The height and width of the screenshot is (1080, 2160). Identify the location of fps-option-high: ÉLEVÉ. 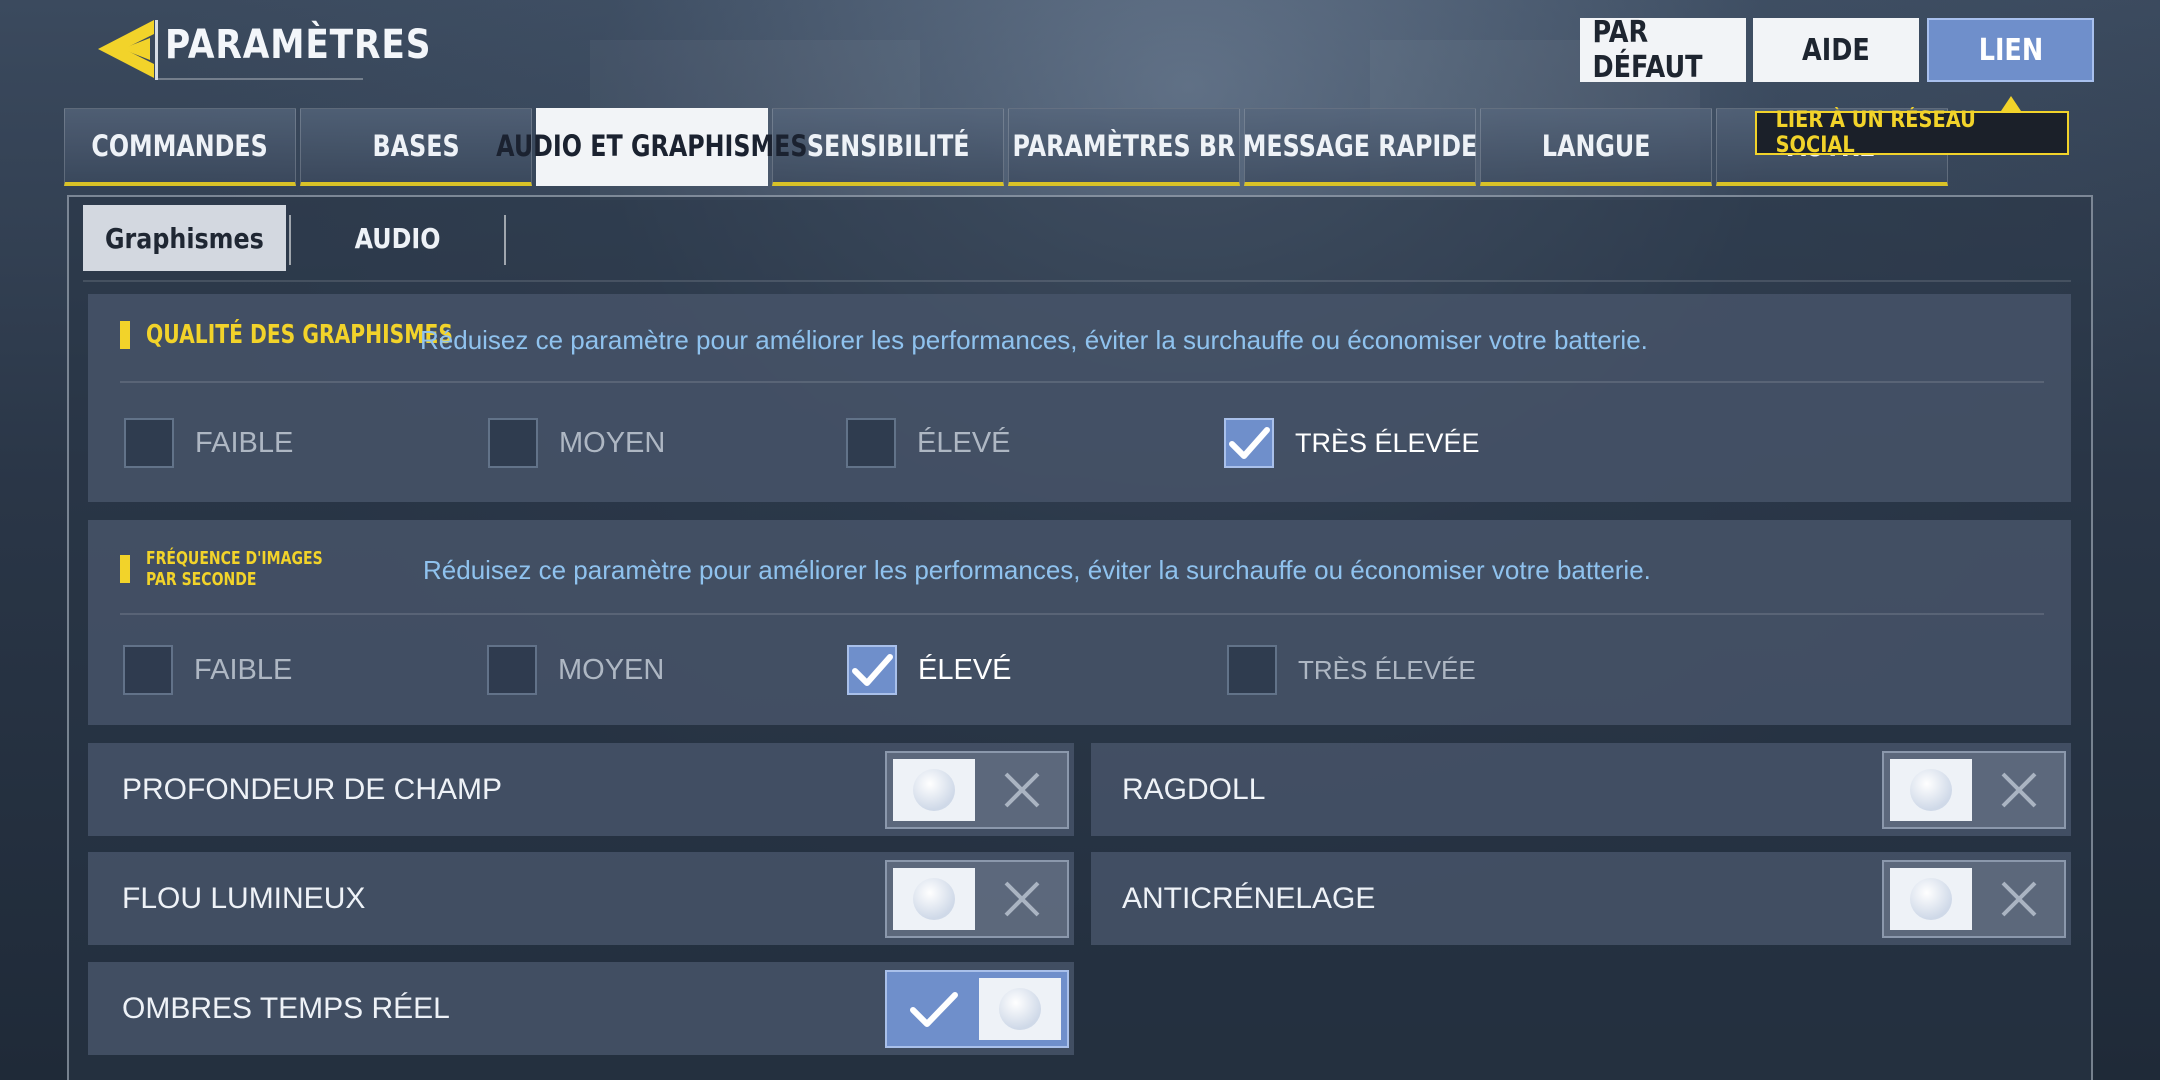
(929, 670).